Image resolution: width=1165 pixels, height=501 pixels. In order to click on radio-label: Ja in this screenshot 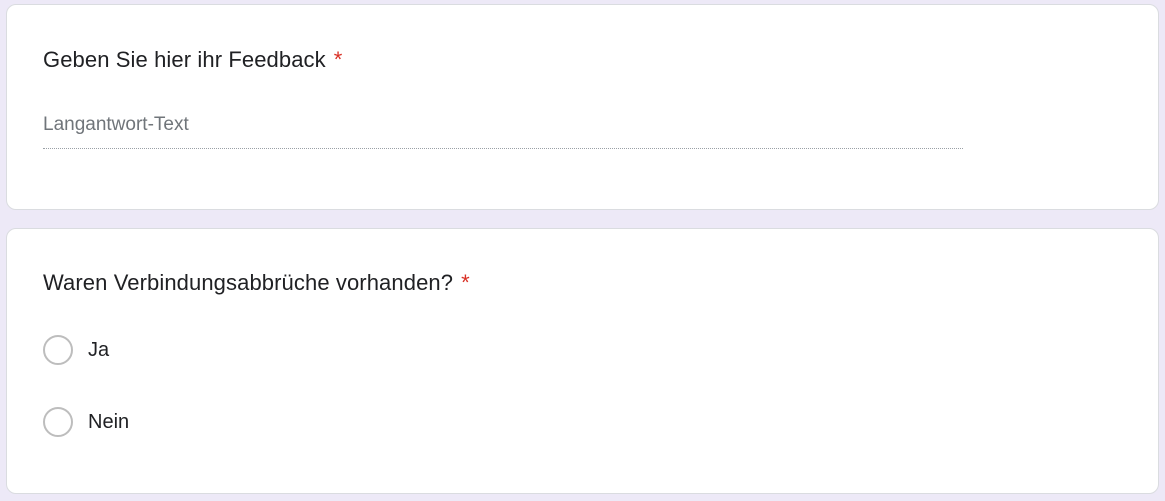, I will do `click(98, 350)`.